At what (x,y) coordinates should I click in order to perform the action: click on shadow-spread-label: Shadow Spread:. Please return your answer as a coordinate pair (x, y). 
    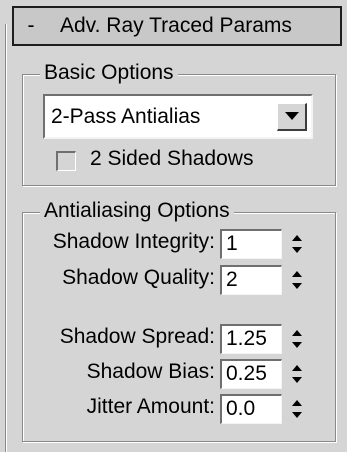
    Looking at the image, I should click on (137, 336).